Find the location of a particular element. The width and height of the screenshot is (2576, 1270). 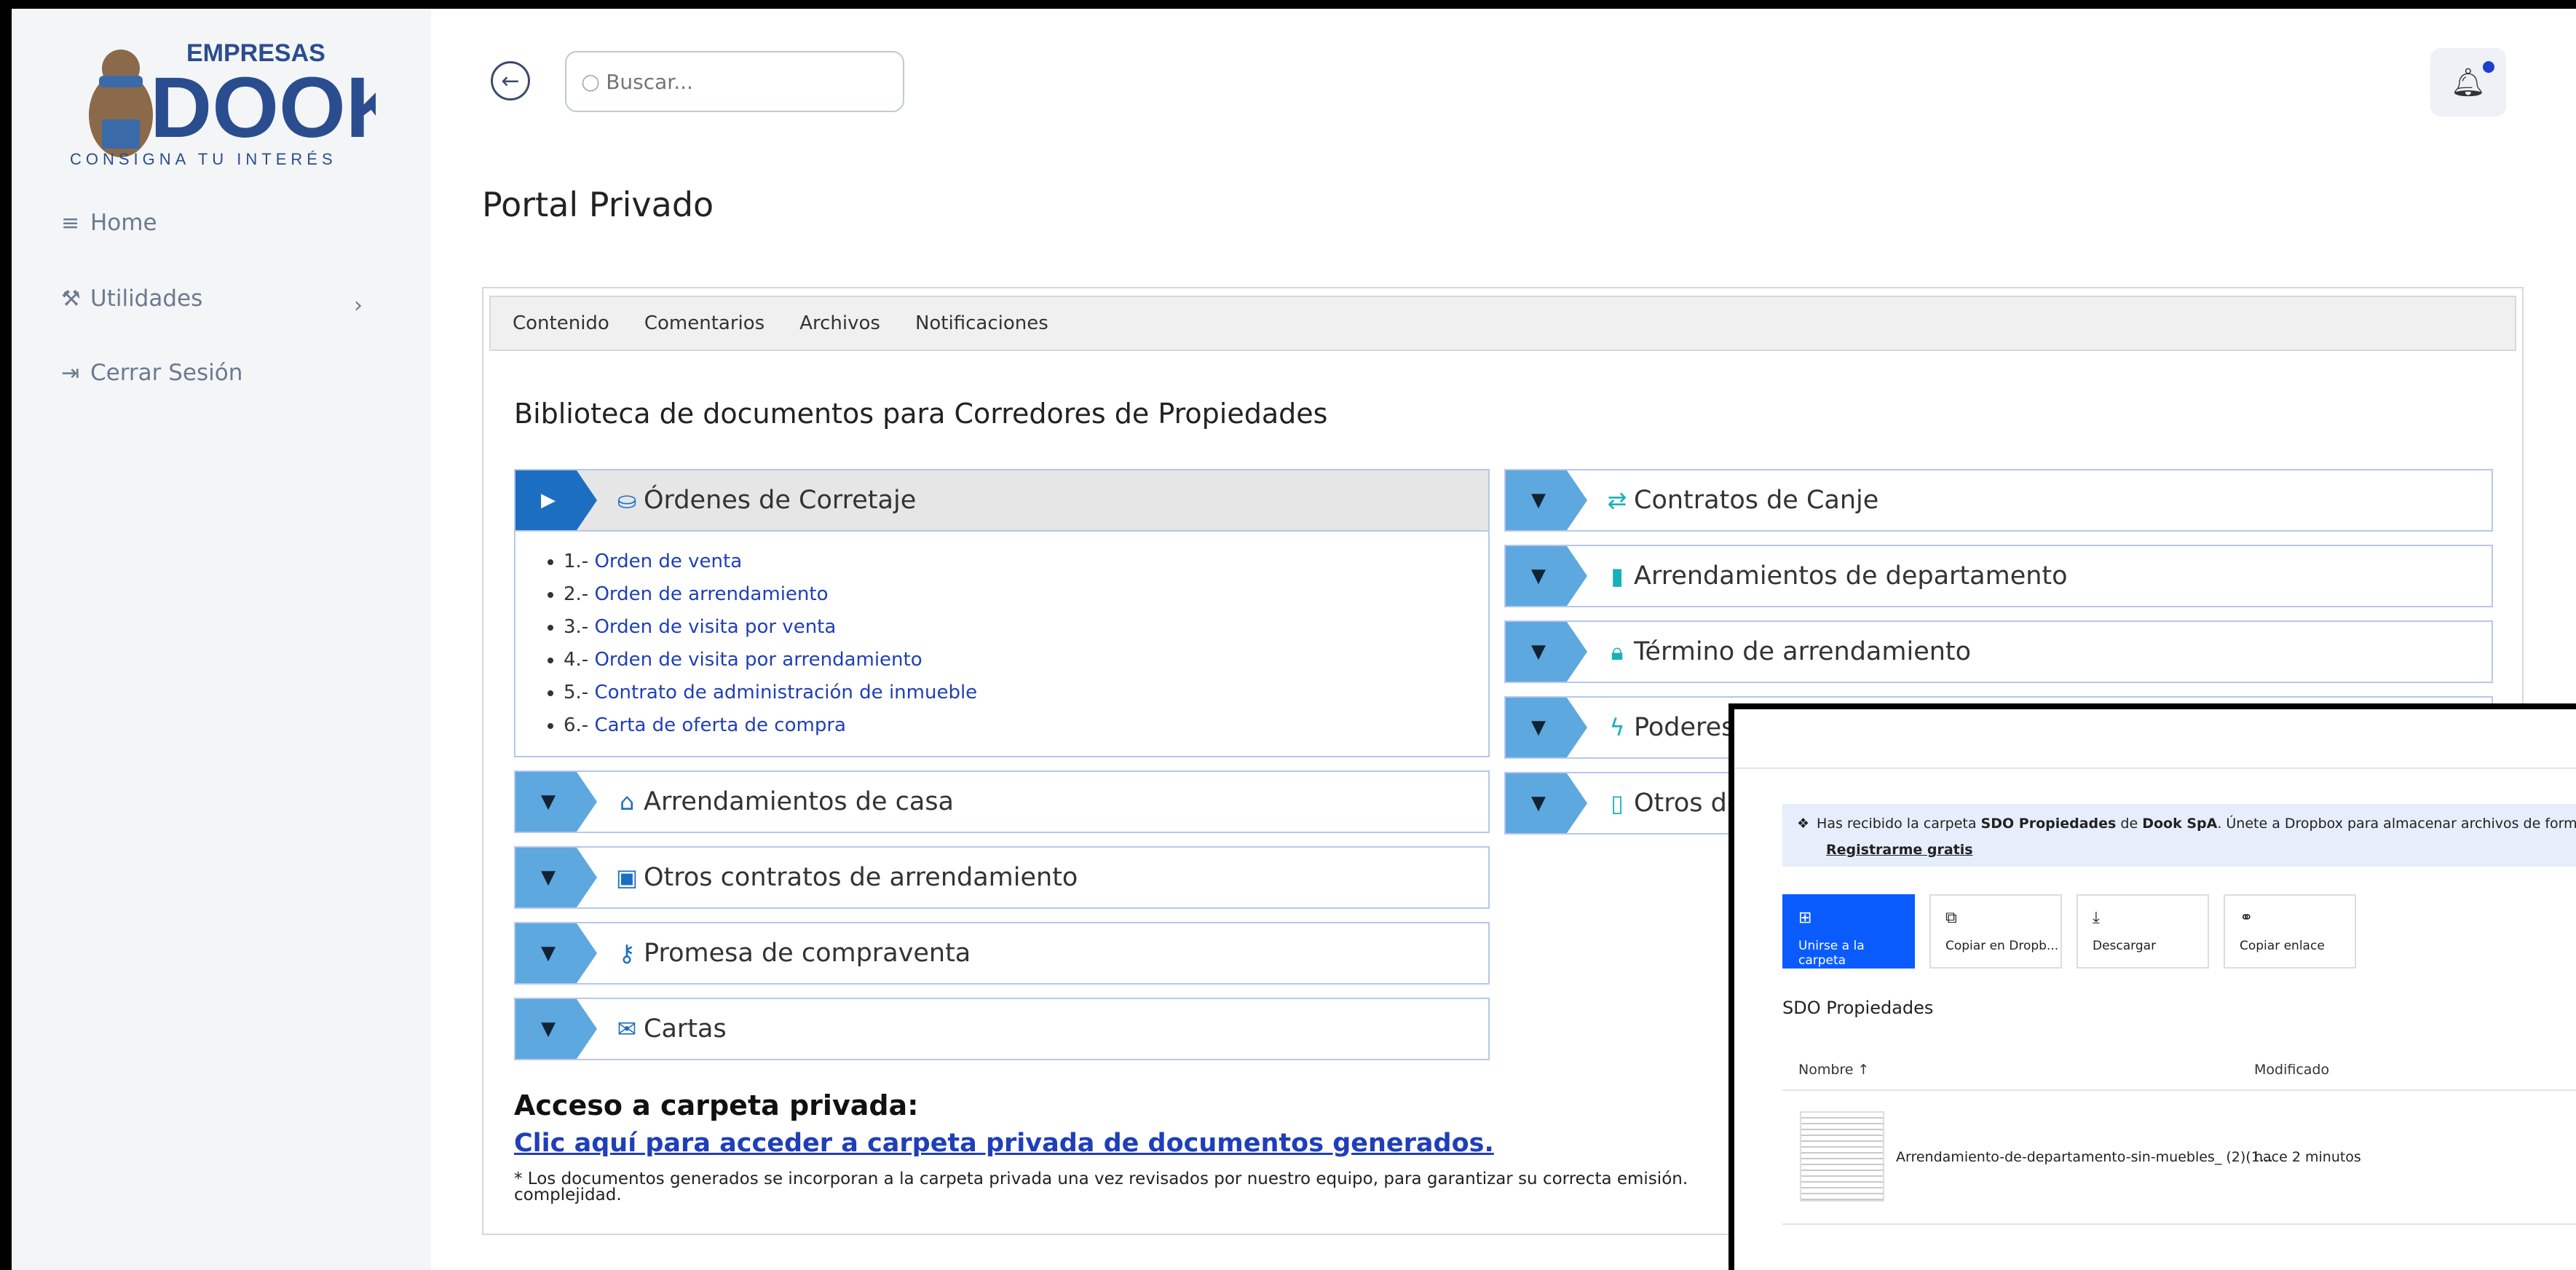

money-icon: ▣ is located at coordinates (627, 877).